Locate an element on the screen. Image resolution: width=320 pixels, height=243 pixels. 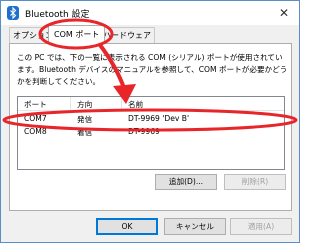
column-header-name: 名前 is located at coordinates (135, 104).